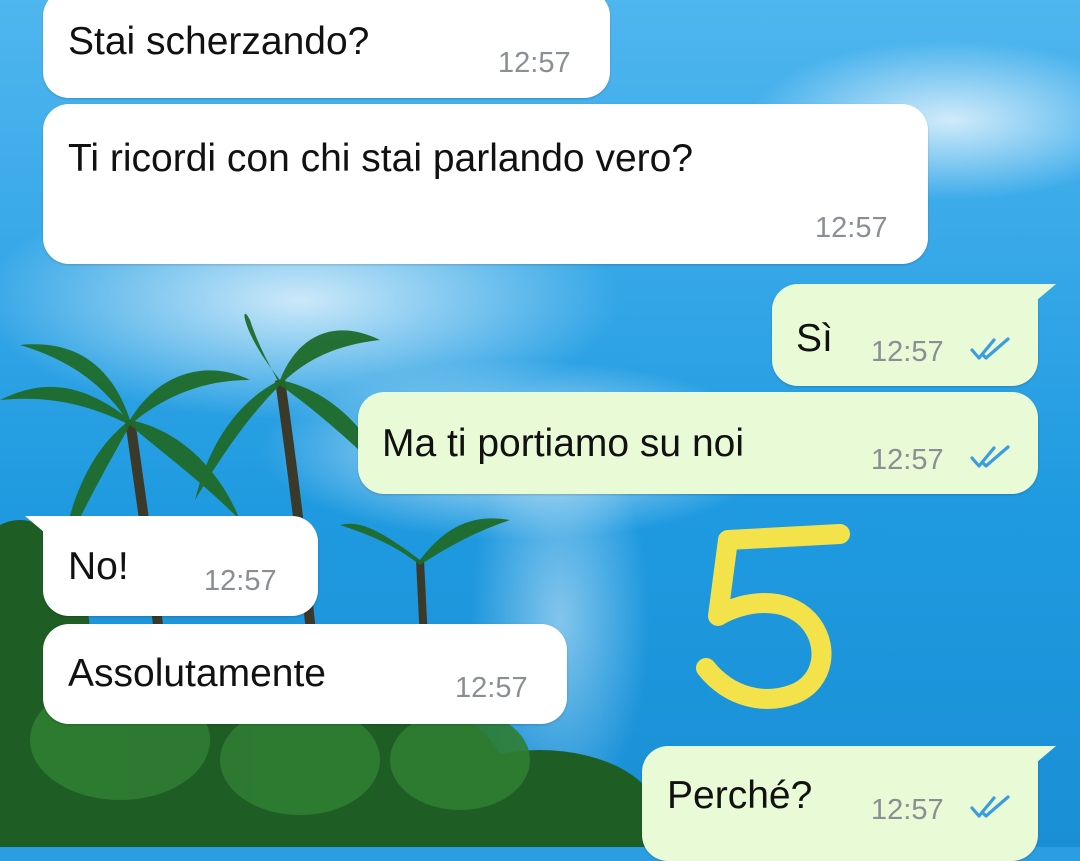 The height and width of the screenshot is (861, 1080). What do you see at coordinates (381, 158) in the screenshot?
I see `message-text: Ti ricordi con chi stai parlando vero?` at bounding box center [381, 158].